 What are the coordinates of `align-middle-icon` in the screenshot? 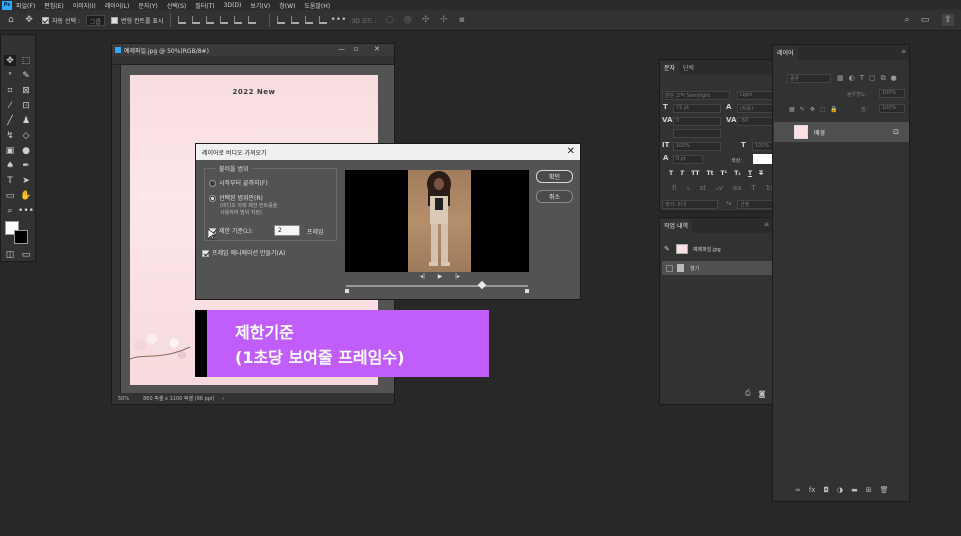 It's located at (196, 20).